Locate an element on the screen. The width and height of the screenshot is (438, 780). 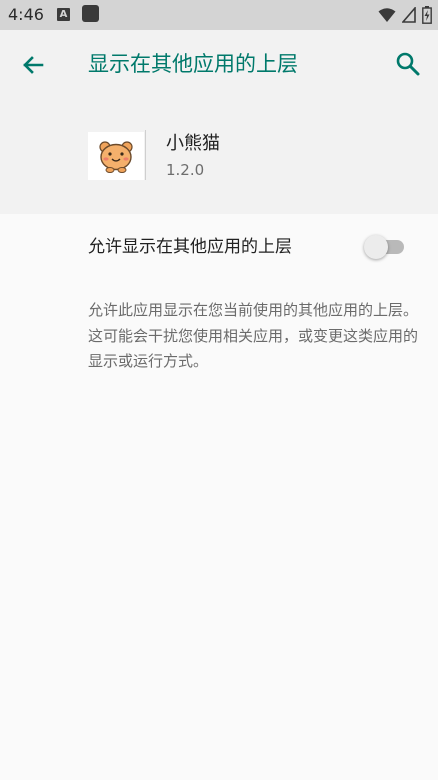
battery-charging-icon is located at coordinates (427, 15).